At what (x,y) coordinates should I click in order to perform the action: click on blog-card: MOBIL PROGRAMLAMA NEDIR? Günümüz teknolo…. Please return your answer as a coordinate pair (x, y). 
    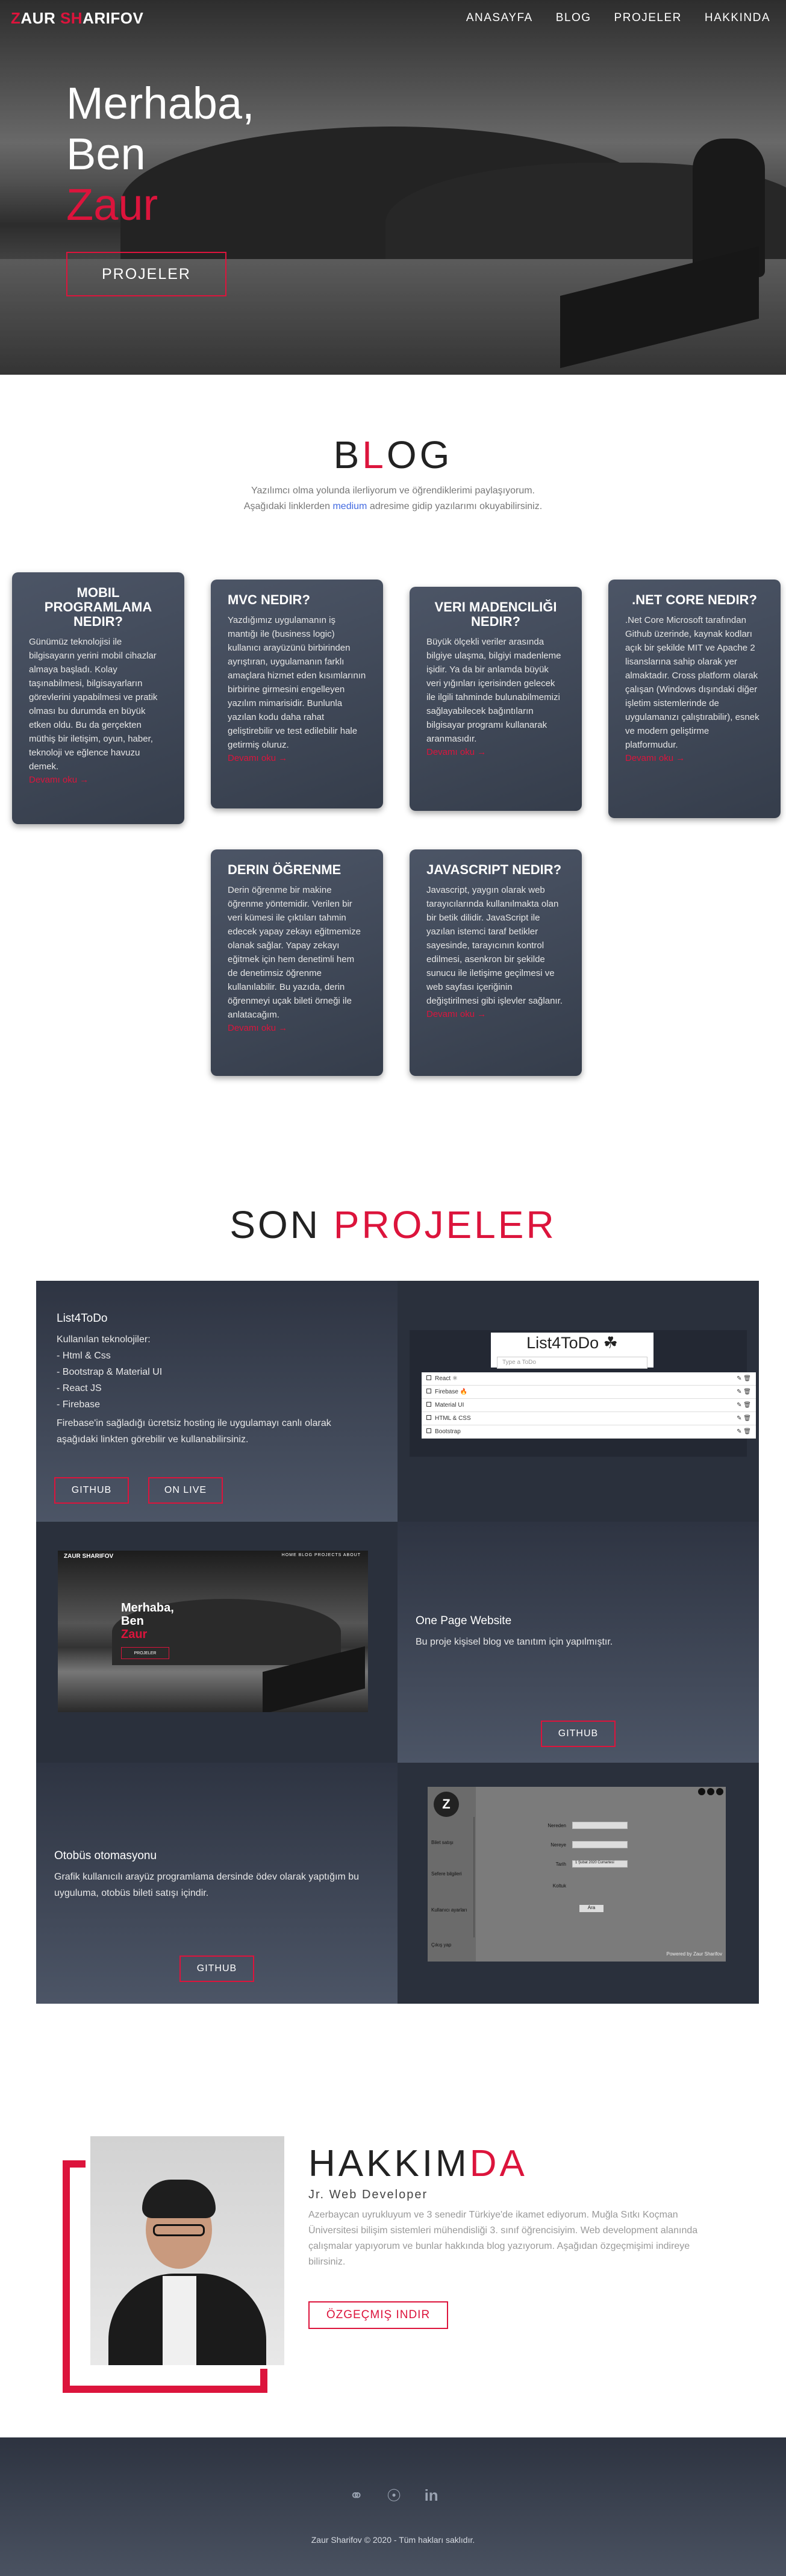
    Looking at the image, I should click on (98, 698).